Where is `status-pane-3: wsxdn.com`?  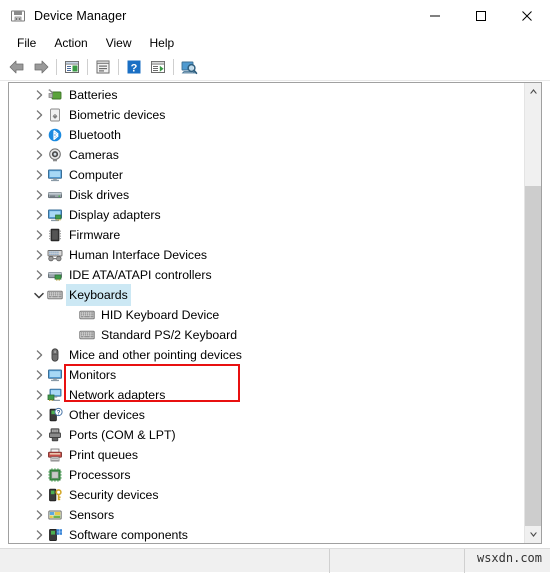 status-pane-3: wsxdn.com is located at coordinates (507, 561).